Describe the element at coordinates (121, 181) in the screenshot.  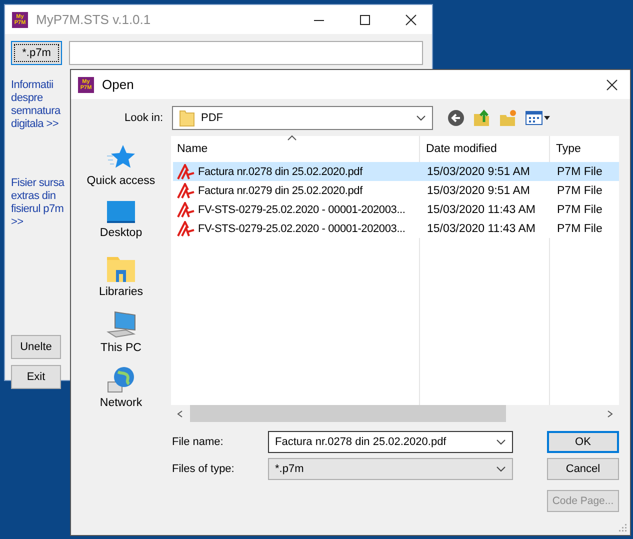
I see `place-label: Quick access` at that location.